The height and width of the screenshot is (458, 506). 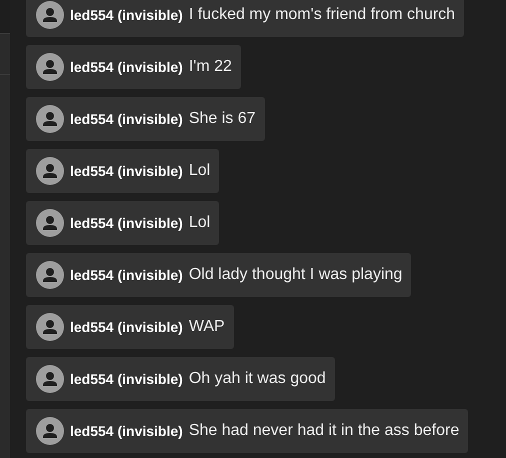 I want to click on message-text: Old lady thought I was playing, so click(x=295, y=275).